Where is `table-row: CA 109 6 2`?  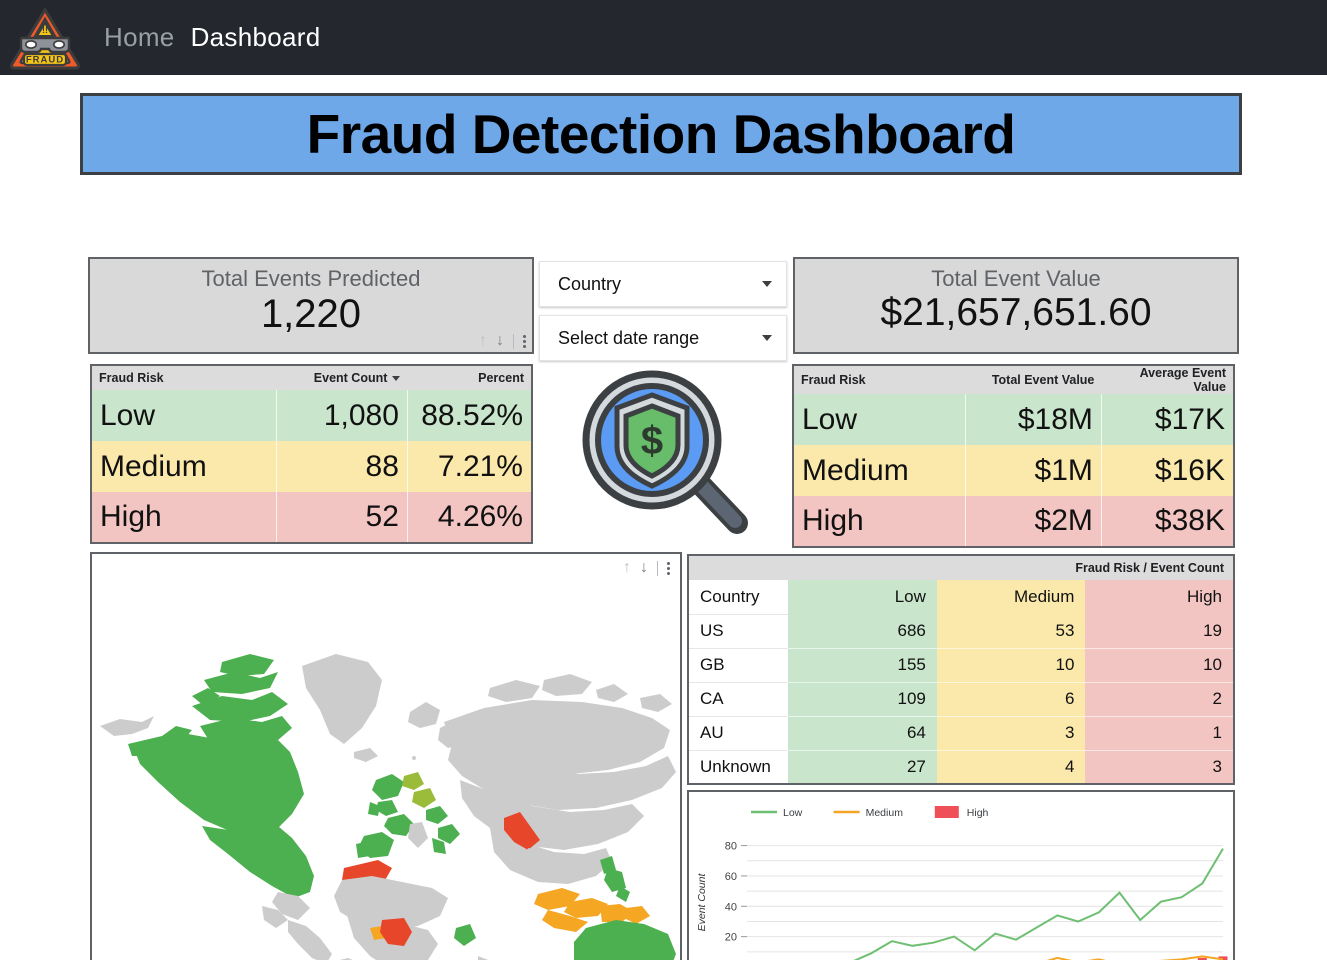
table-row: CA 109 6 2 is located at coordinates (961, 699).